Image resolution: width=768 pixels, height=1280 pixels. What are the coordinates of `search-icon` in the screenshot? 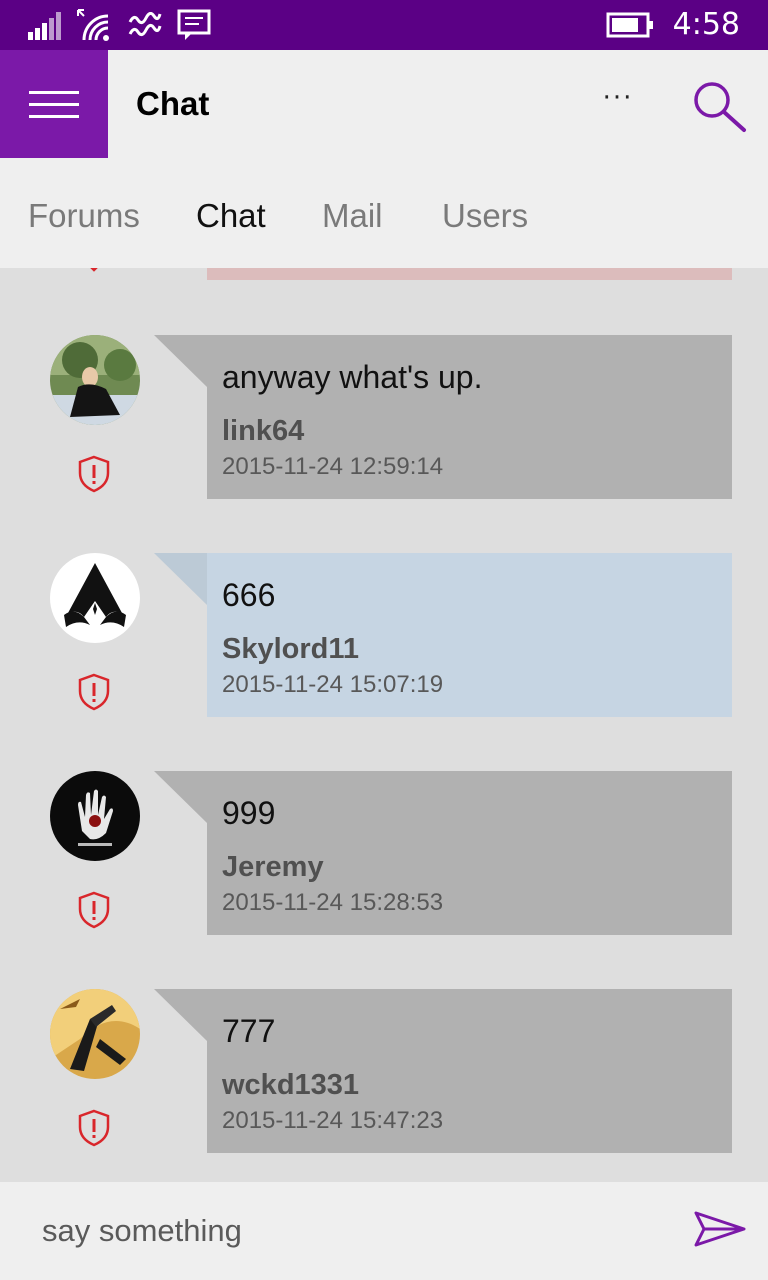 It's located at (720, 107).